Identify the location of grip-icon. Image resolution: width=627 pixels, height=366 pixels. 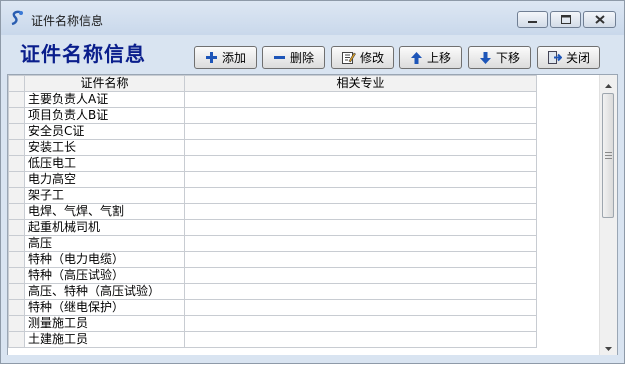
(608, 155).